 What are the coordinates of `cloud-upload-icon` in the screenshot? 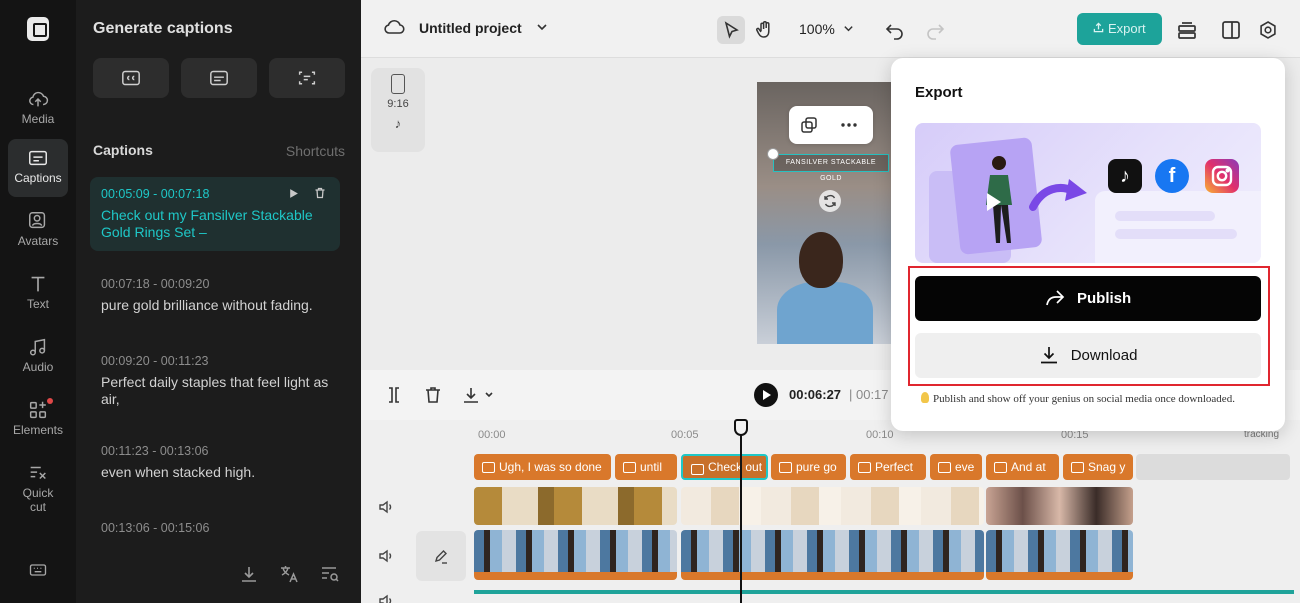 It's located at (39, 99).